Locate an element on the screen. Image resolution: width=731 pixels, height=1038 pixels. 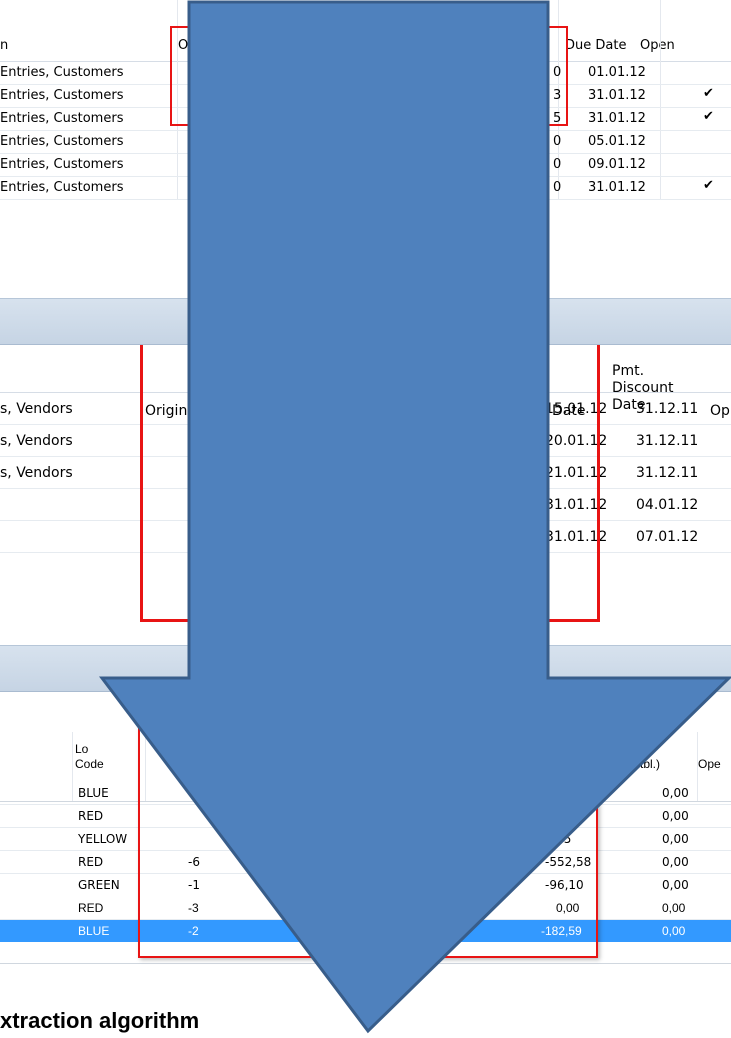
slide-caption: xtraction algorithm is located at coordinates (100, 1020).